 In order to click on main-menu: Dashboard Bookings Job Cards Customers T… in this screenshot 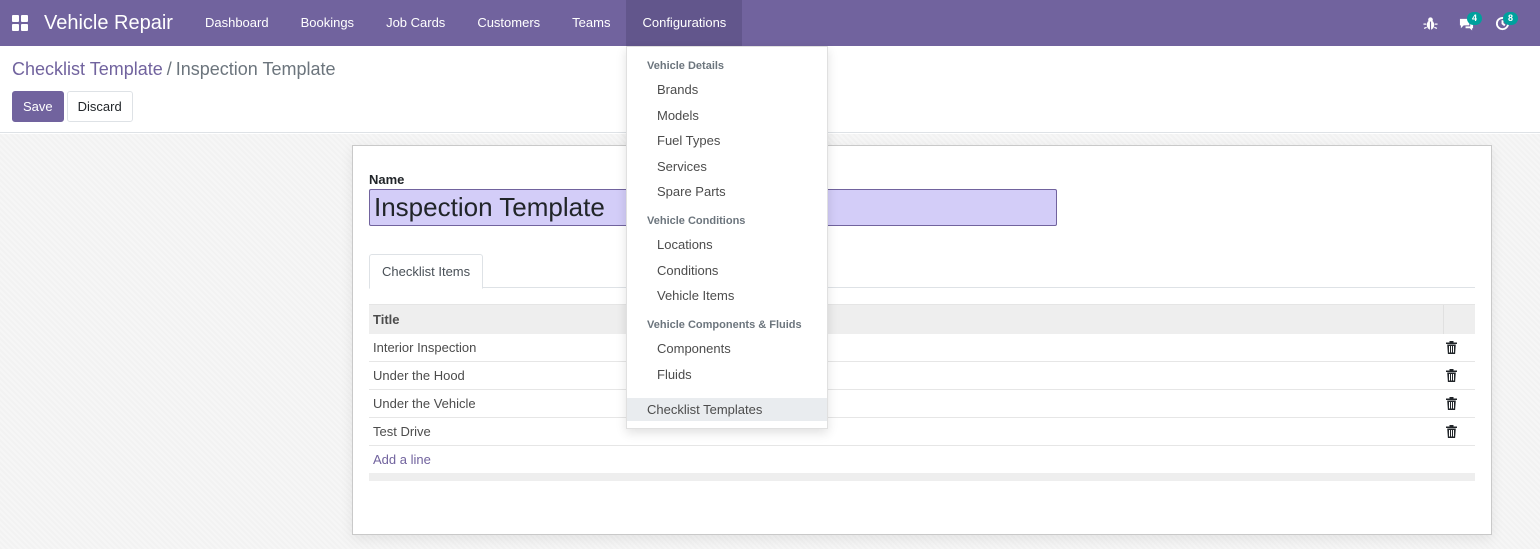, I will do `click(466, 23)`.